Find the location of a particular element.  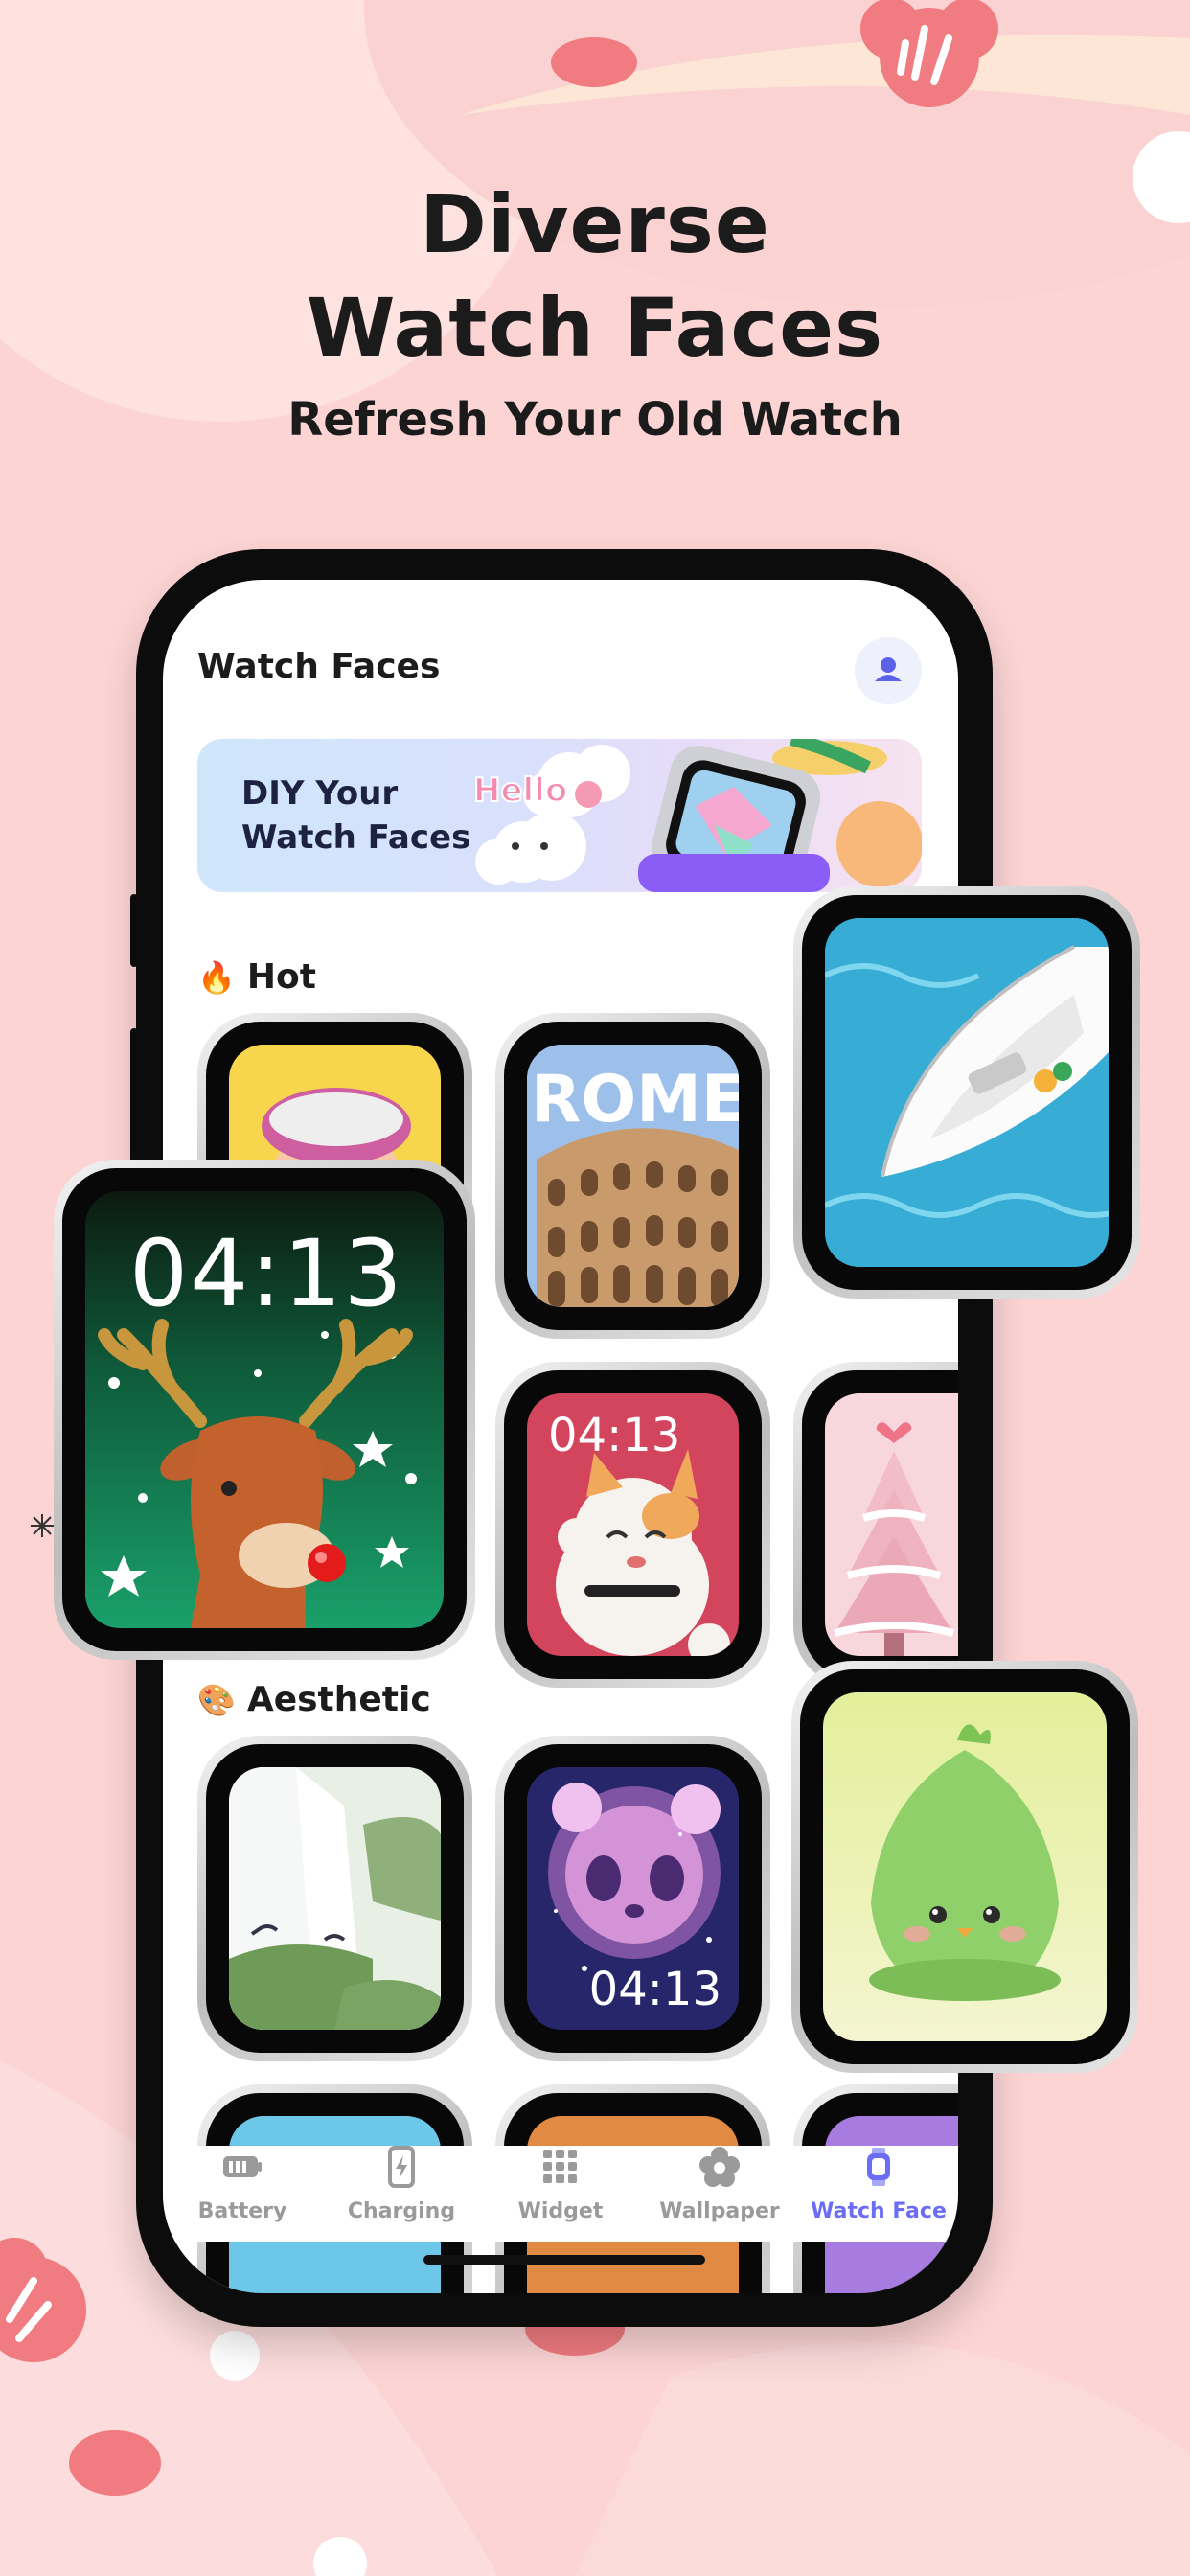

home-indicator is located at coordinates (564, 2260).